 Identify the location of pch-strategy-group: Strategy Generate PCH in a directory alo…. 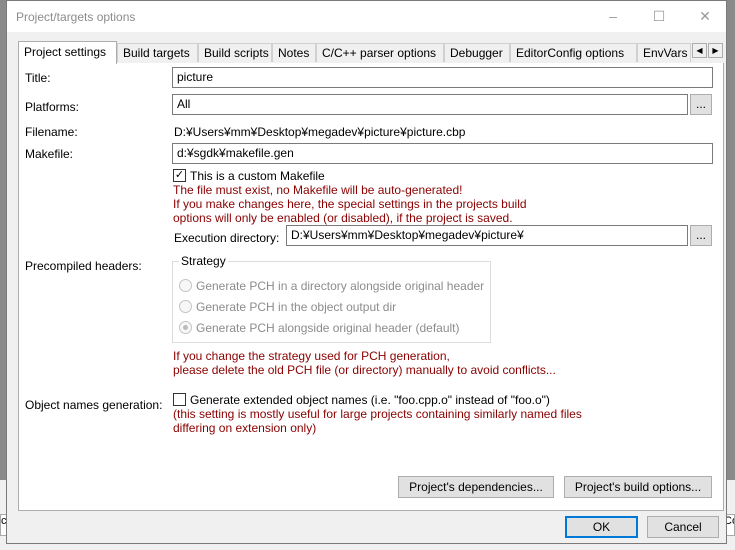
(331, 298).